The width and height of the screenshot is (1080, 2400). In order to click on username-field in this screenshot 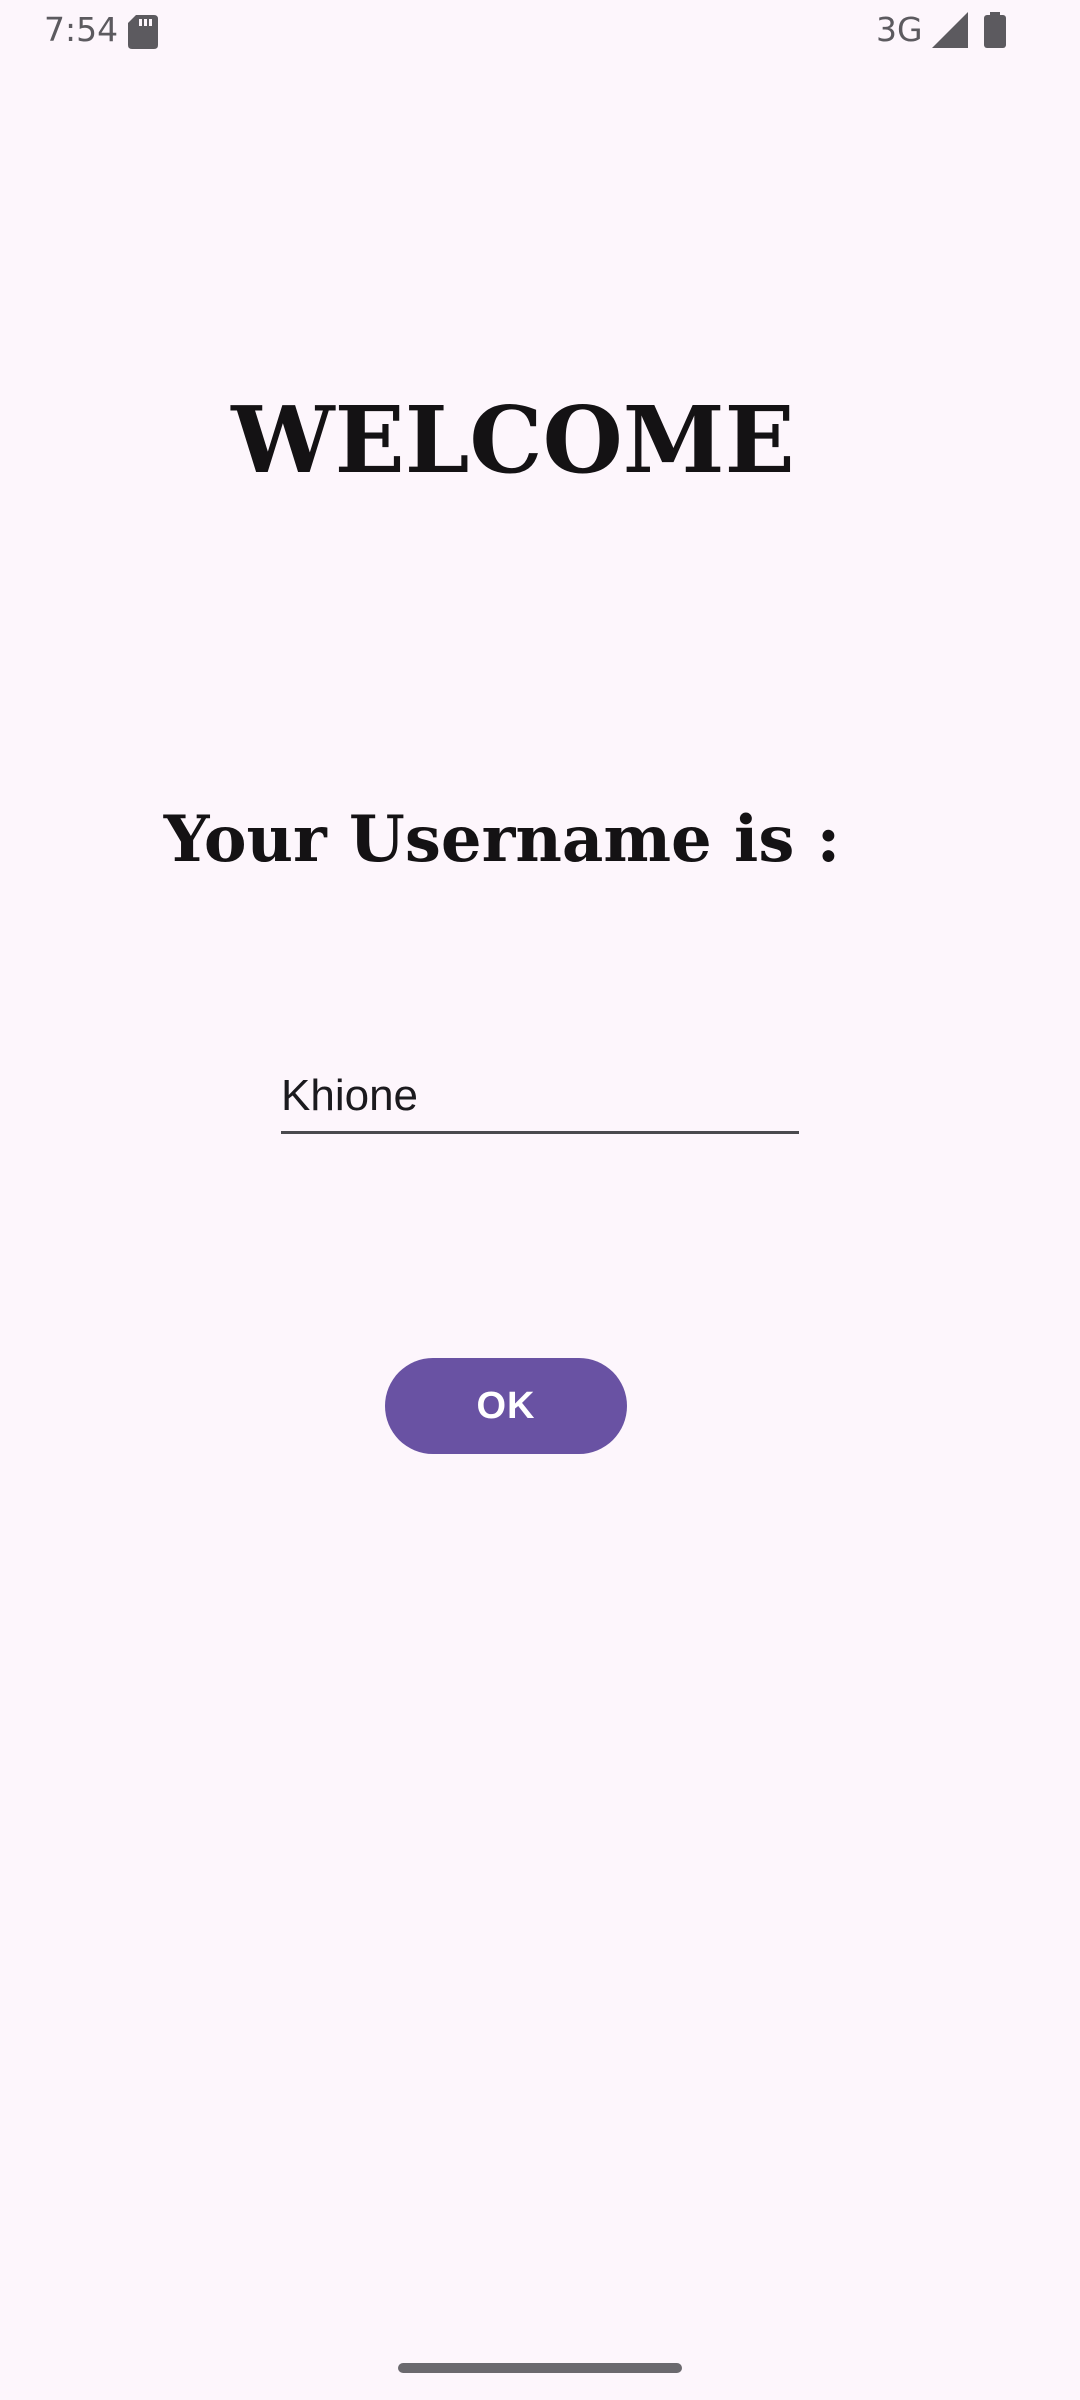, I will do `click(540, 1097)`.